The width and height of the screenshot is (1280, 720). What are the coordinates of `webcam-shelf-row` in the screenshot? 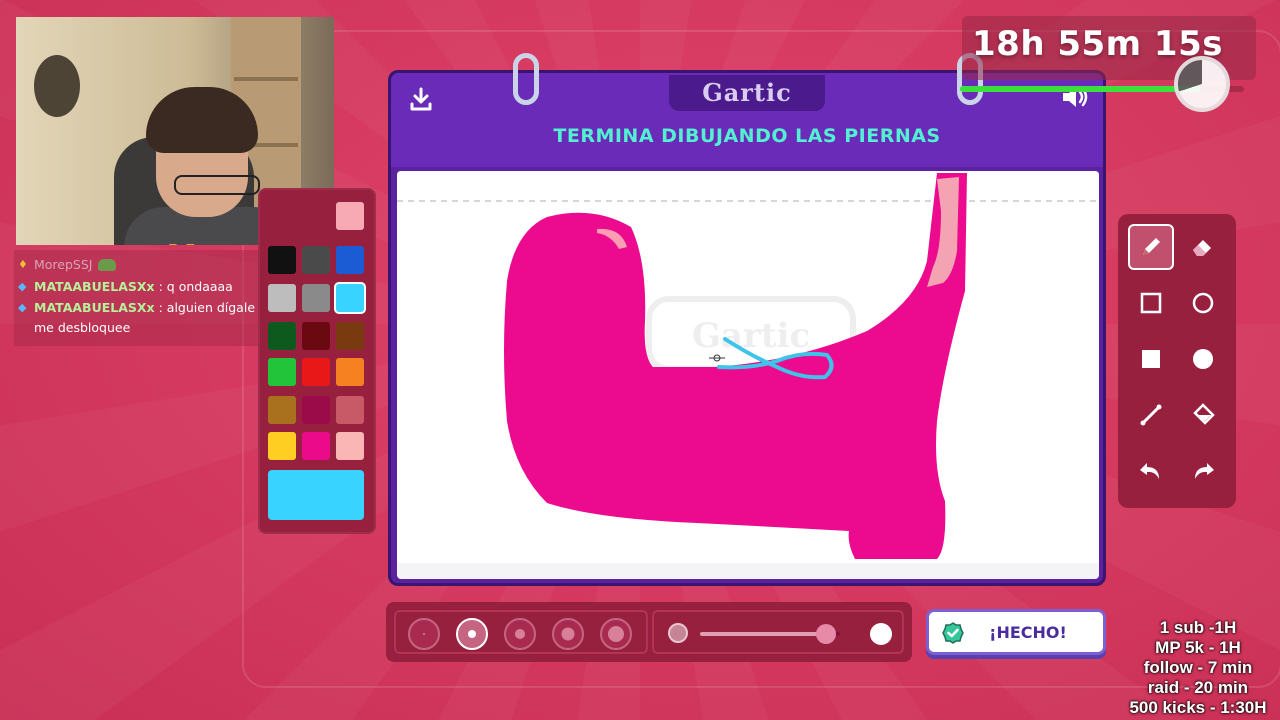 It's located at (266, 79).